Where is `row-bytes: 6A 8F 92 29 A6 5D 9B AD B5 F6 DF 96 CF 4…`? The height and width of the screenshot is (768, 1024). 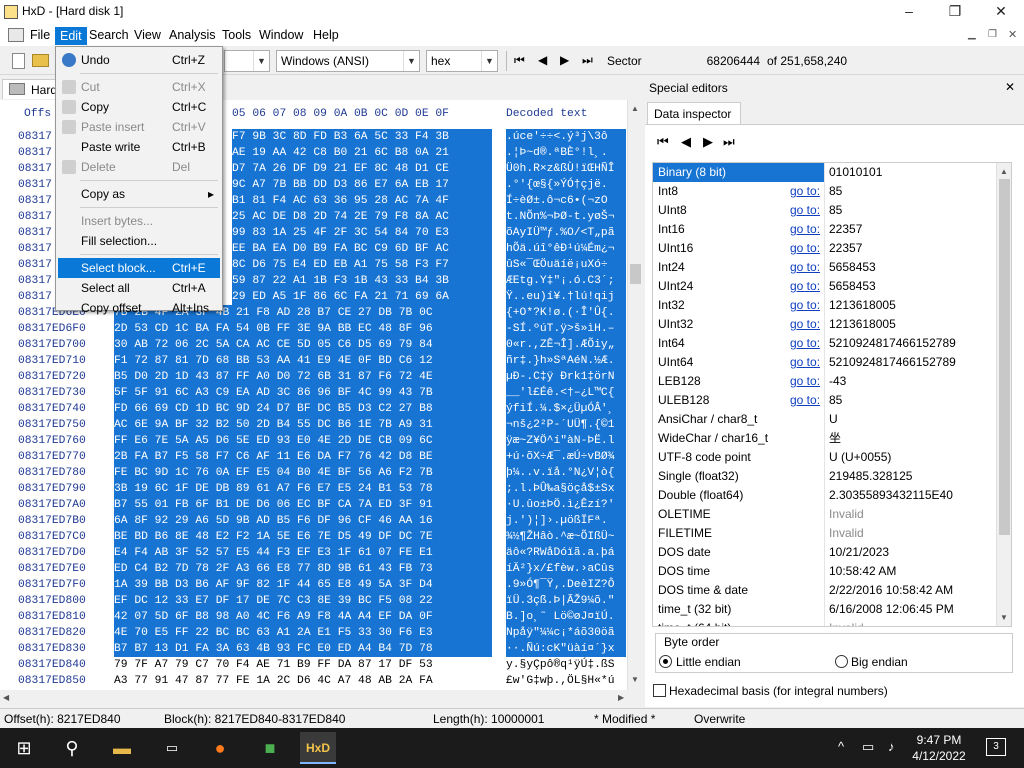
row-bytes: 6A 8F 92 29 A6 5D 9B AD B5 F6 DF 96 CF 4… is located at coordinates (303, 521).